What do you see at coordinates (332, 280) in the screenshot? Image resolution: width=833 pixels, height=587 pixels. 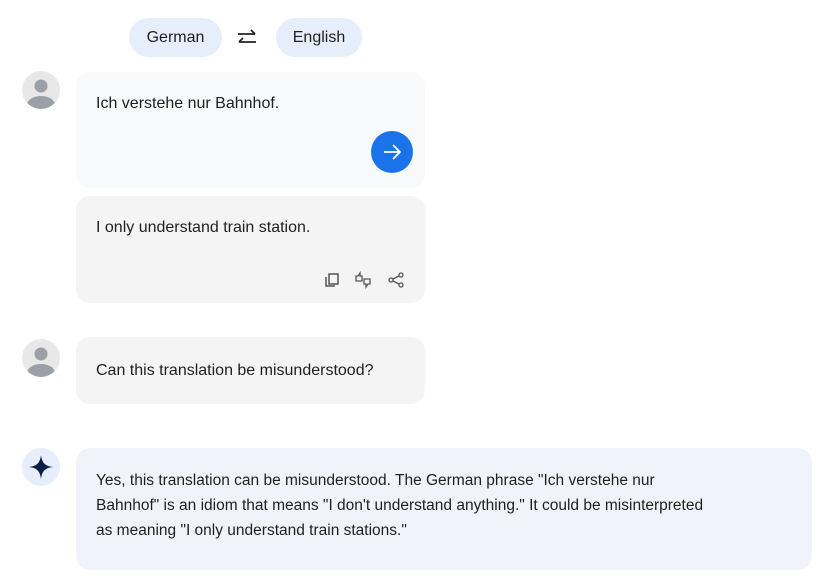 I see `copy-icon` at bounding box center [332, 280].